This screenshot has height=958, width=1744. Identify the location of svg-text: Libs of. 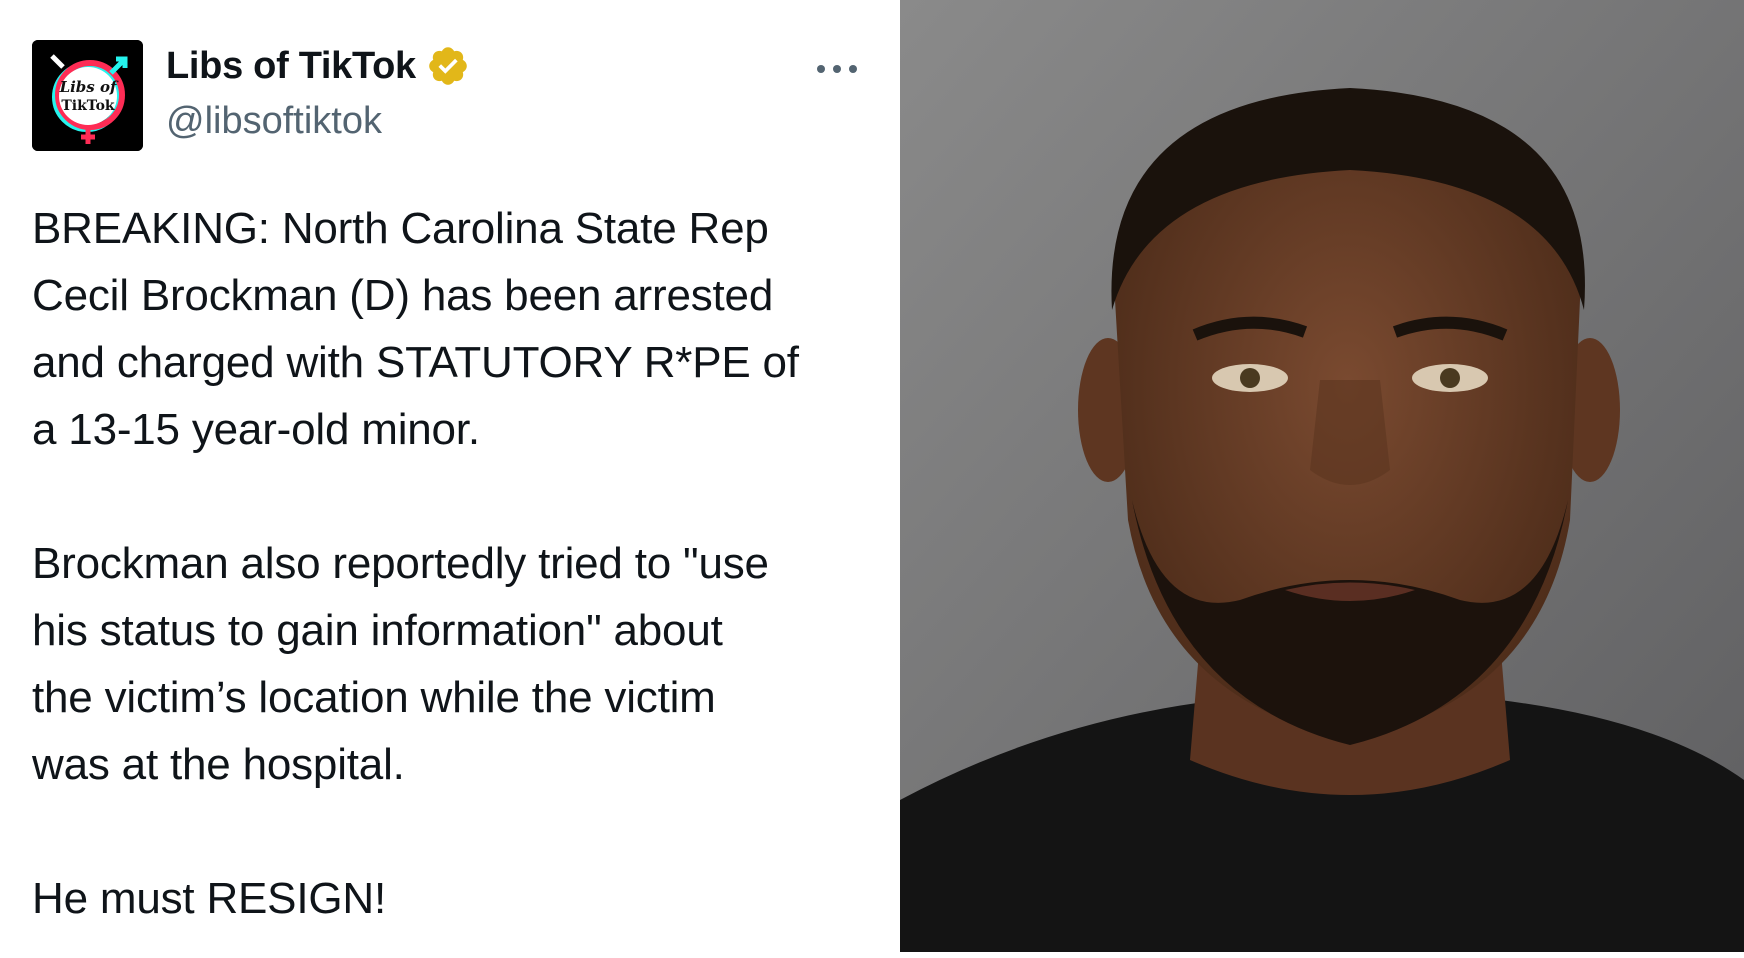
(89, 87).